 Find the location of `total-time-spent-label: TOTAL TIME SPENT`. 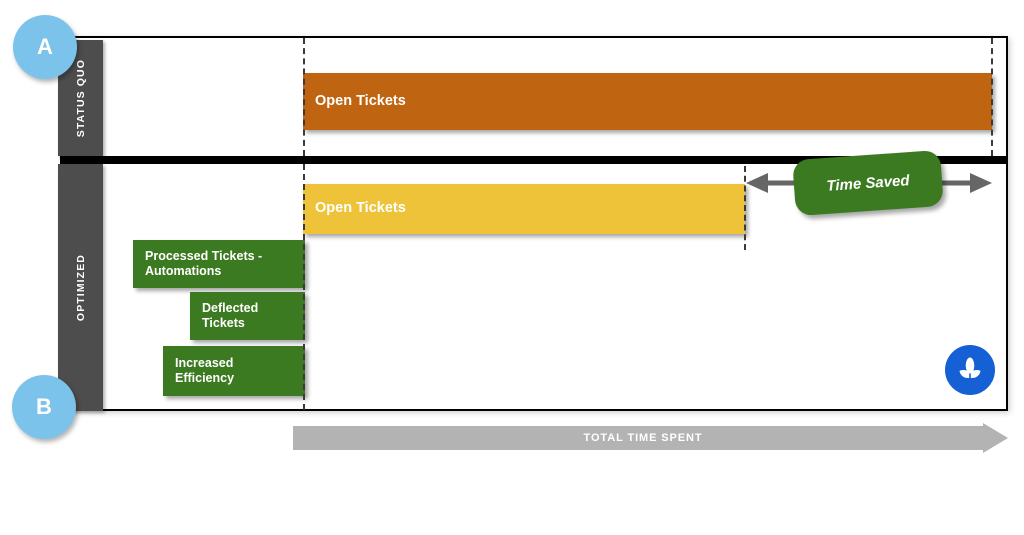

total-time-spent-label: TOTAL TIME SPENT is located at coordinates (643, 438).